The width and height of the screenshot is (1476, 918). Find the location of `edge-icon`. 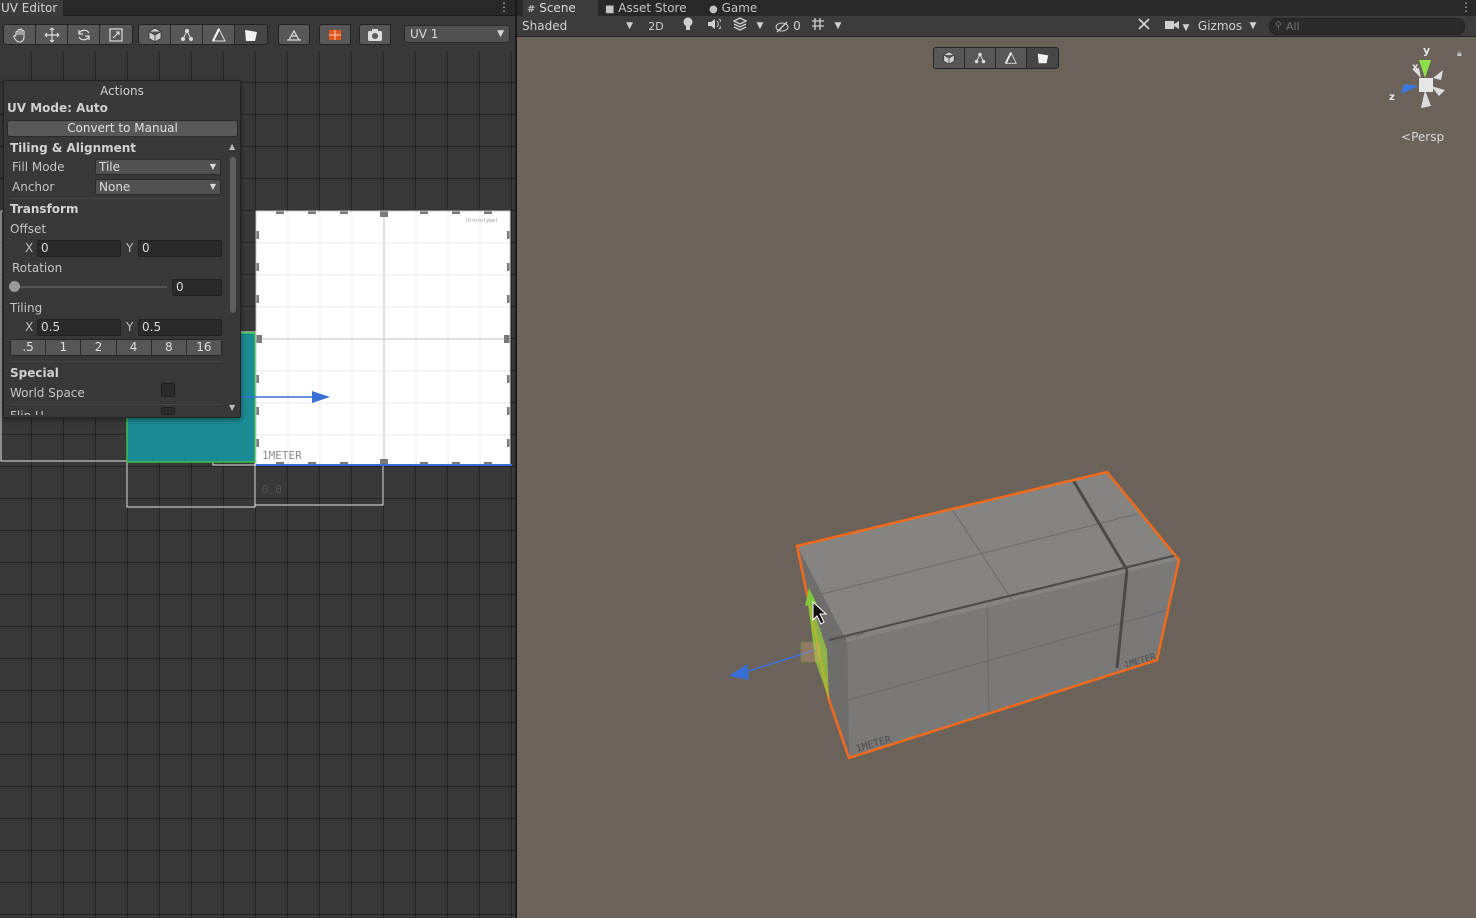

edge-icon is located at coordinates (218, 34).